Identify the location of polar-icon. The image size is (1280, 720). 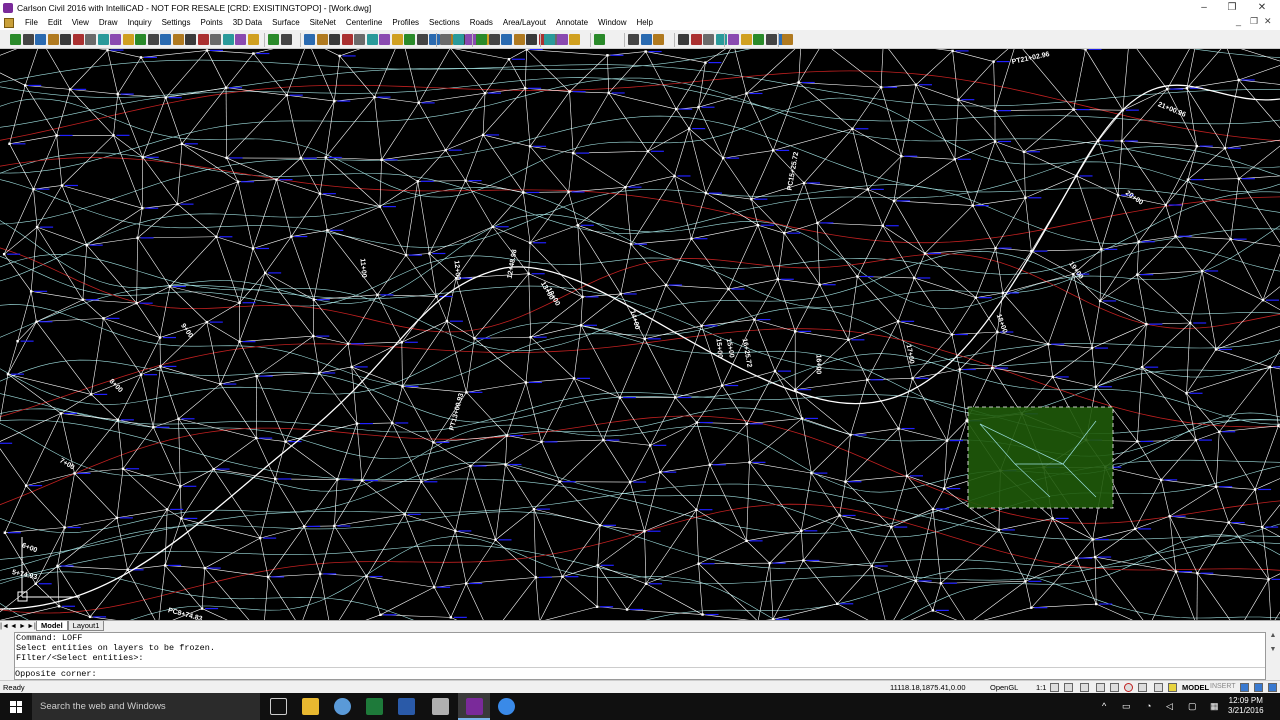
(1100, 687).